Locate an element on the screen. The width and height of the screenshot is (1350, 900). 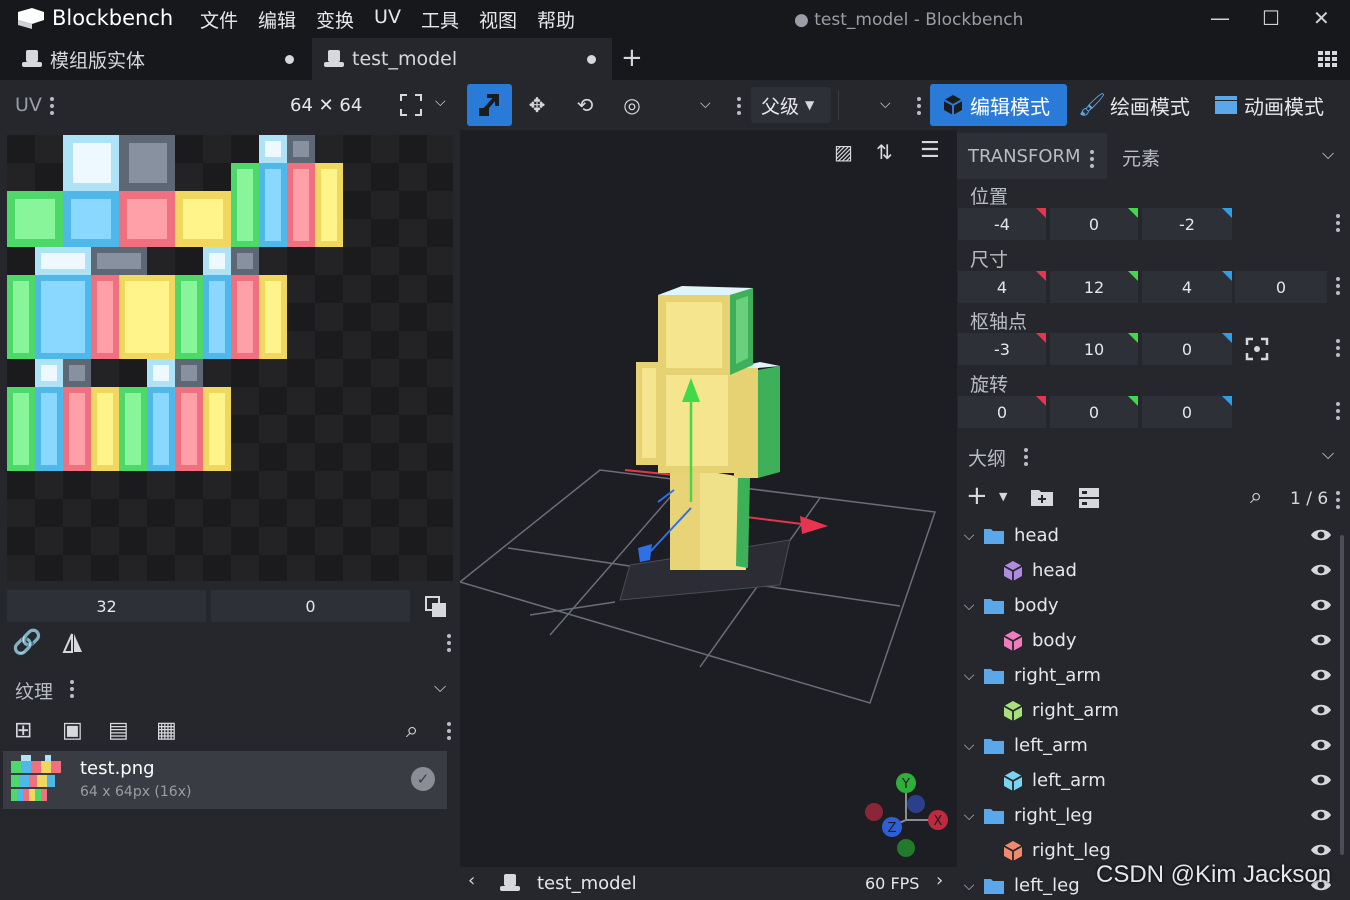
hamburger-menu-icon: ☰ is located at coordinates (930, 150).